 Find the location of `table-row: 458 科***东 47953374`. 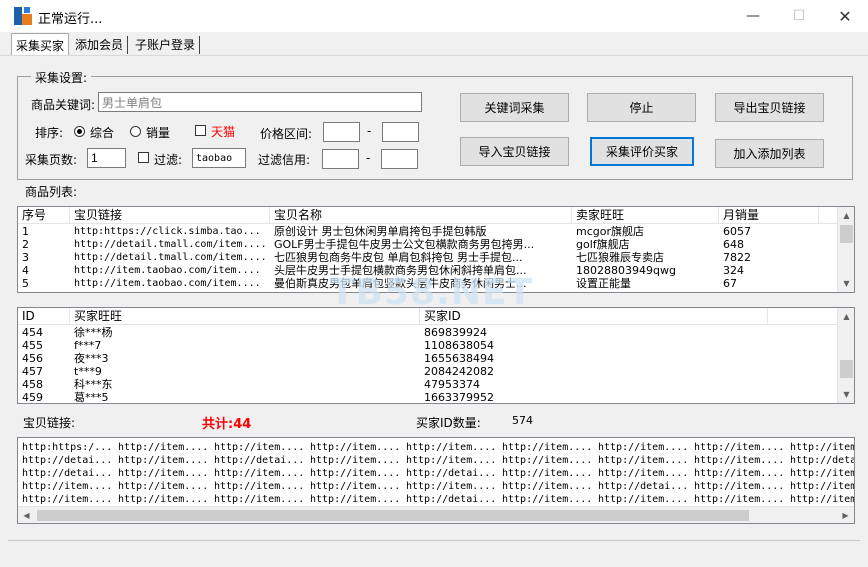

table-row: 458 科***东 47953374 is located at coordinates (428, 384).